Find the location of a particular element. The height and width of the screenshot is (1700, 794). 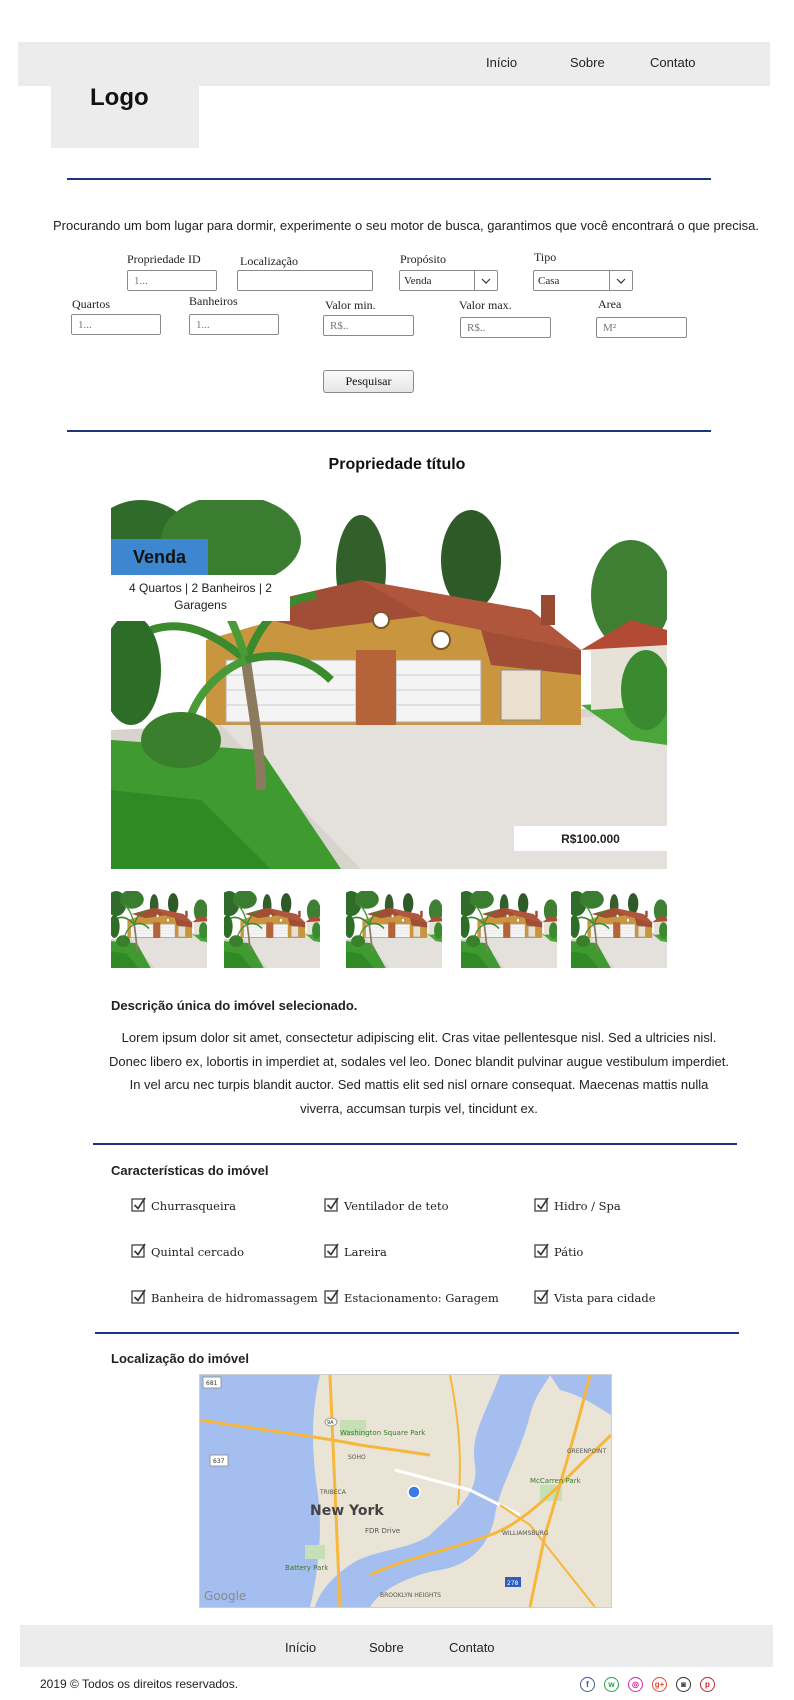

footer-link-inicio: Início is located at coordinates (300, 1647).